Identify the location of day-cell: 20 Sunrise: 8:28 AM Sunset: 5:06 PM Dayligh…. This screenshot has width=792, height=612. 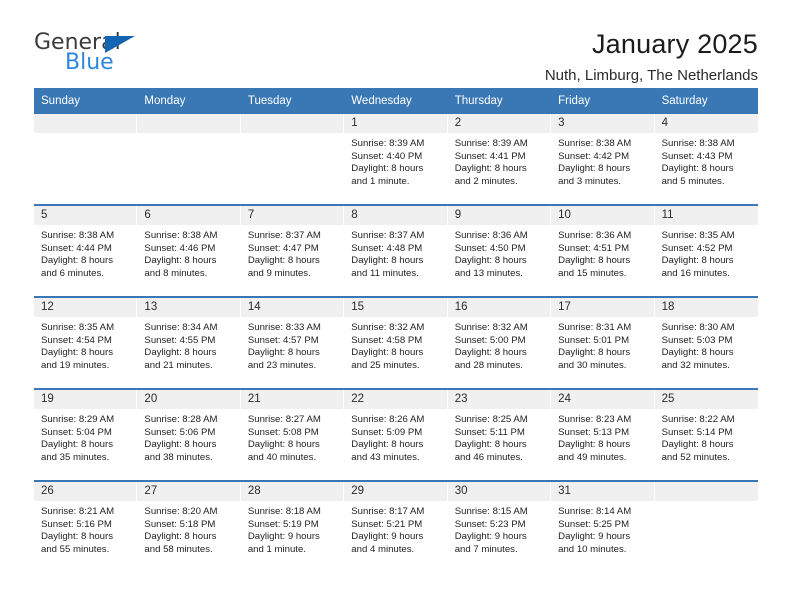
(189, 435).